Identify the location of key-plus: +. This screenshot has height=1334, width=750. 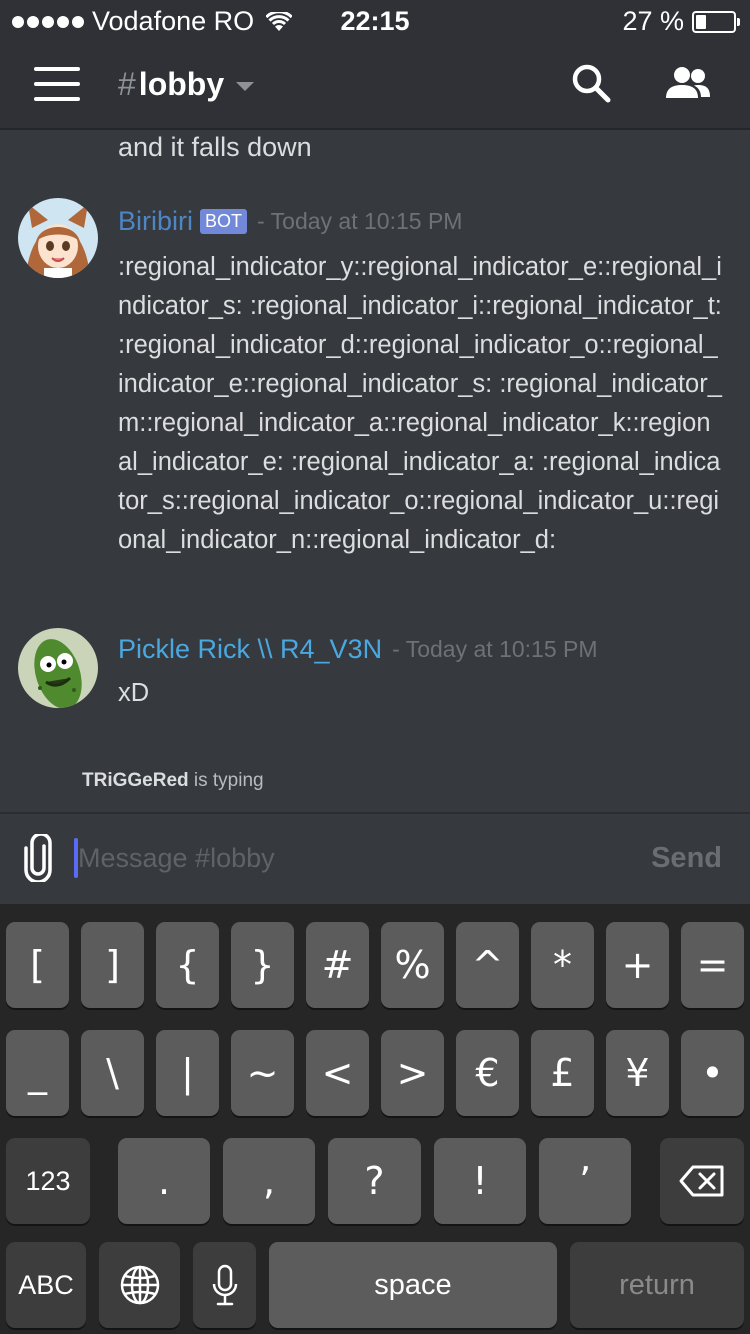
(637, 965).